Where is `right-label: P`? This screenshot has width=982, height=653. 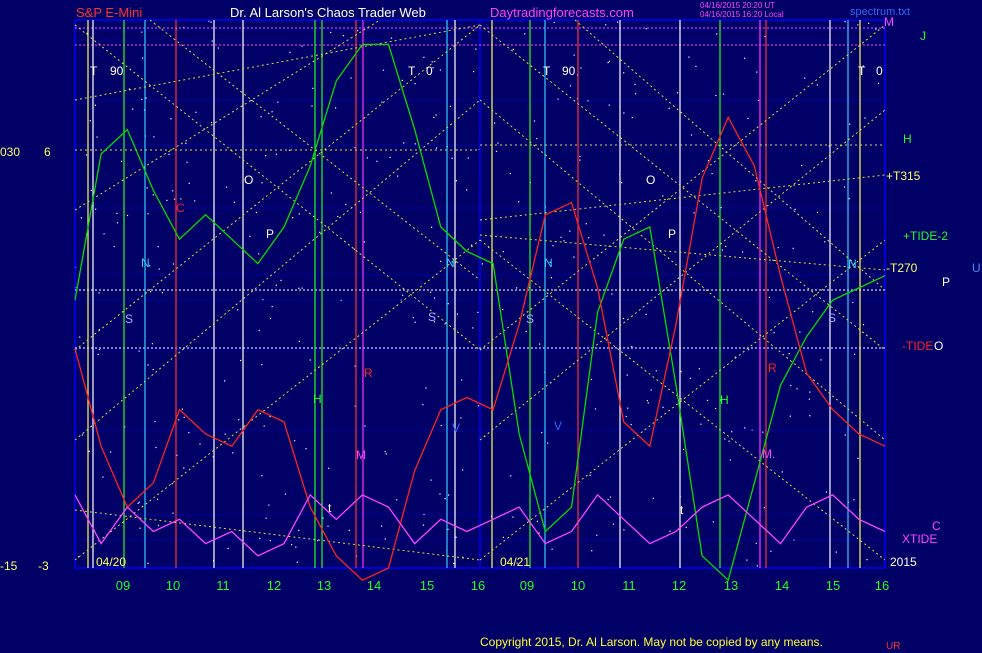
right-label: P is located at coordinates (946, 282).